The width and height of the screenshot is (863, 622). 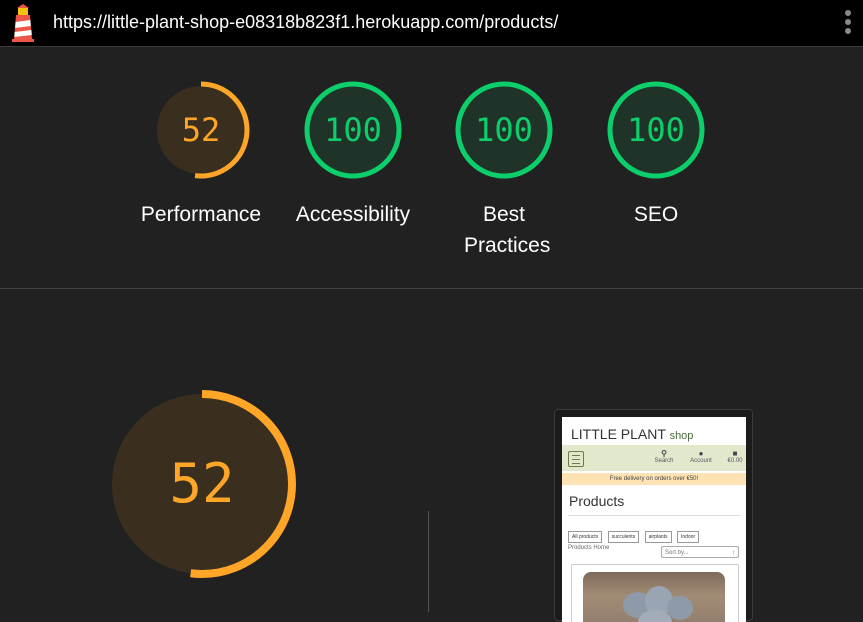 What do you see at coordinates (431, 288) in the screenshot?
I see `section-divider` at bounding box center [431, 288].